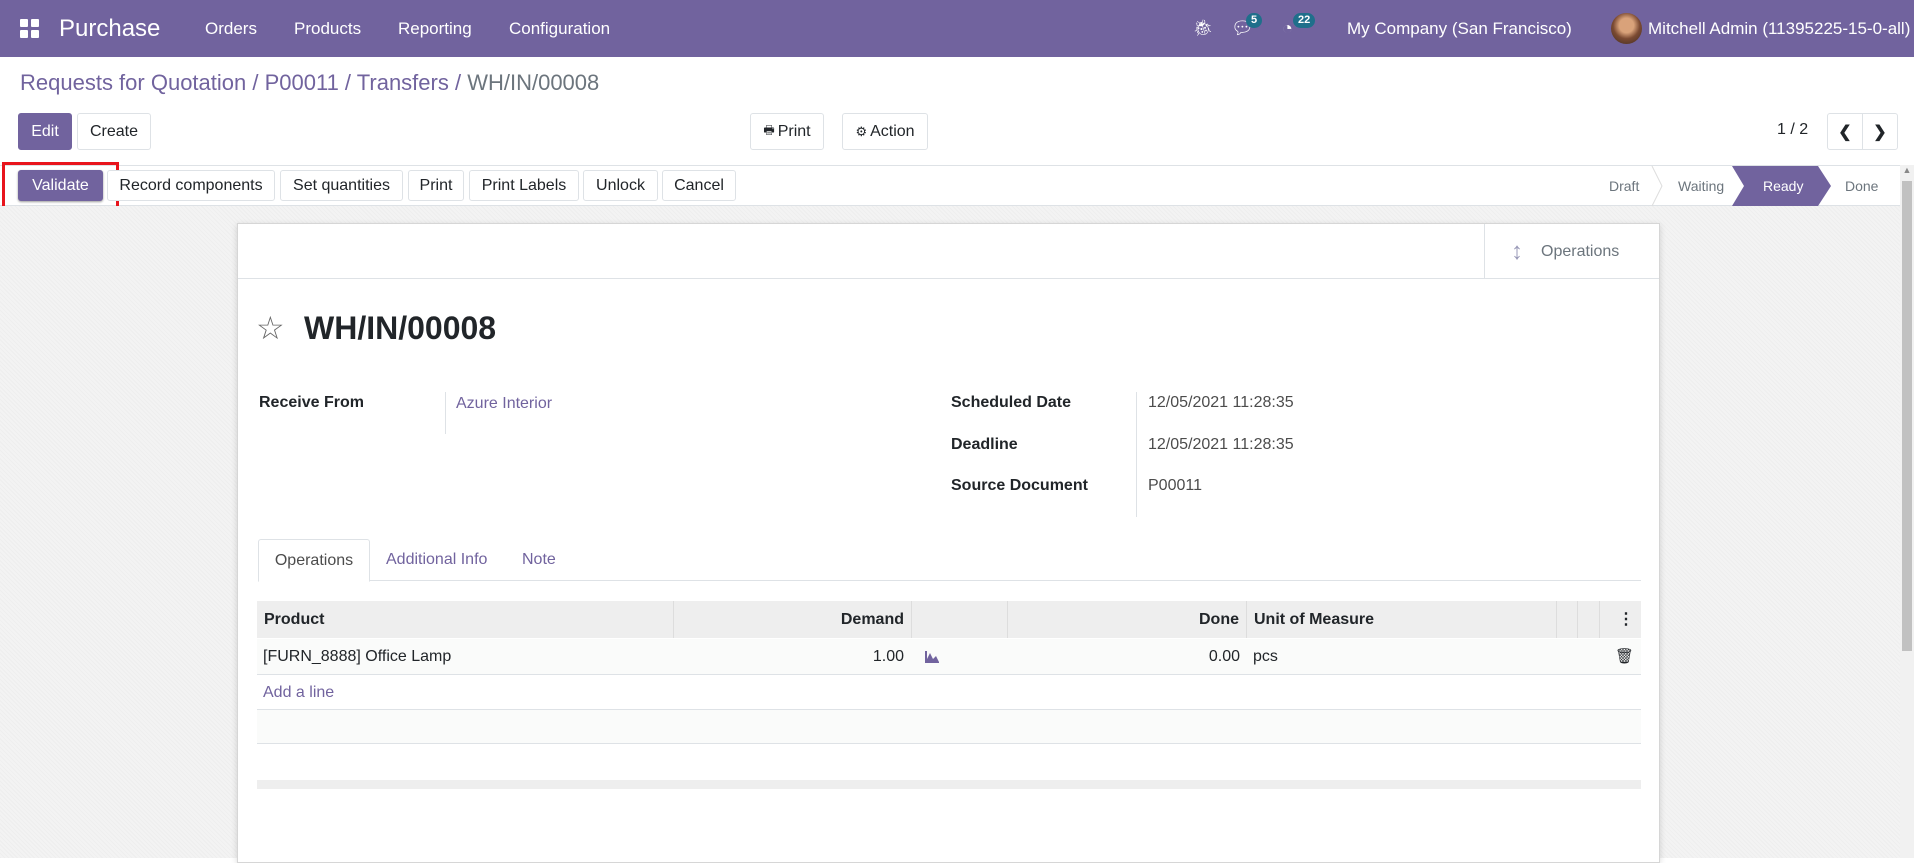  What do you see at coordinates (341, 185) in the screenshot?
I see `set-quantities-button: Set quantities` at bounding box center [341, 185].